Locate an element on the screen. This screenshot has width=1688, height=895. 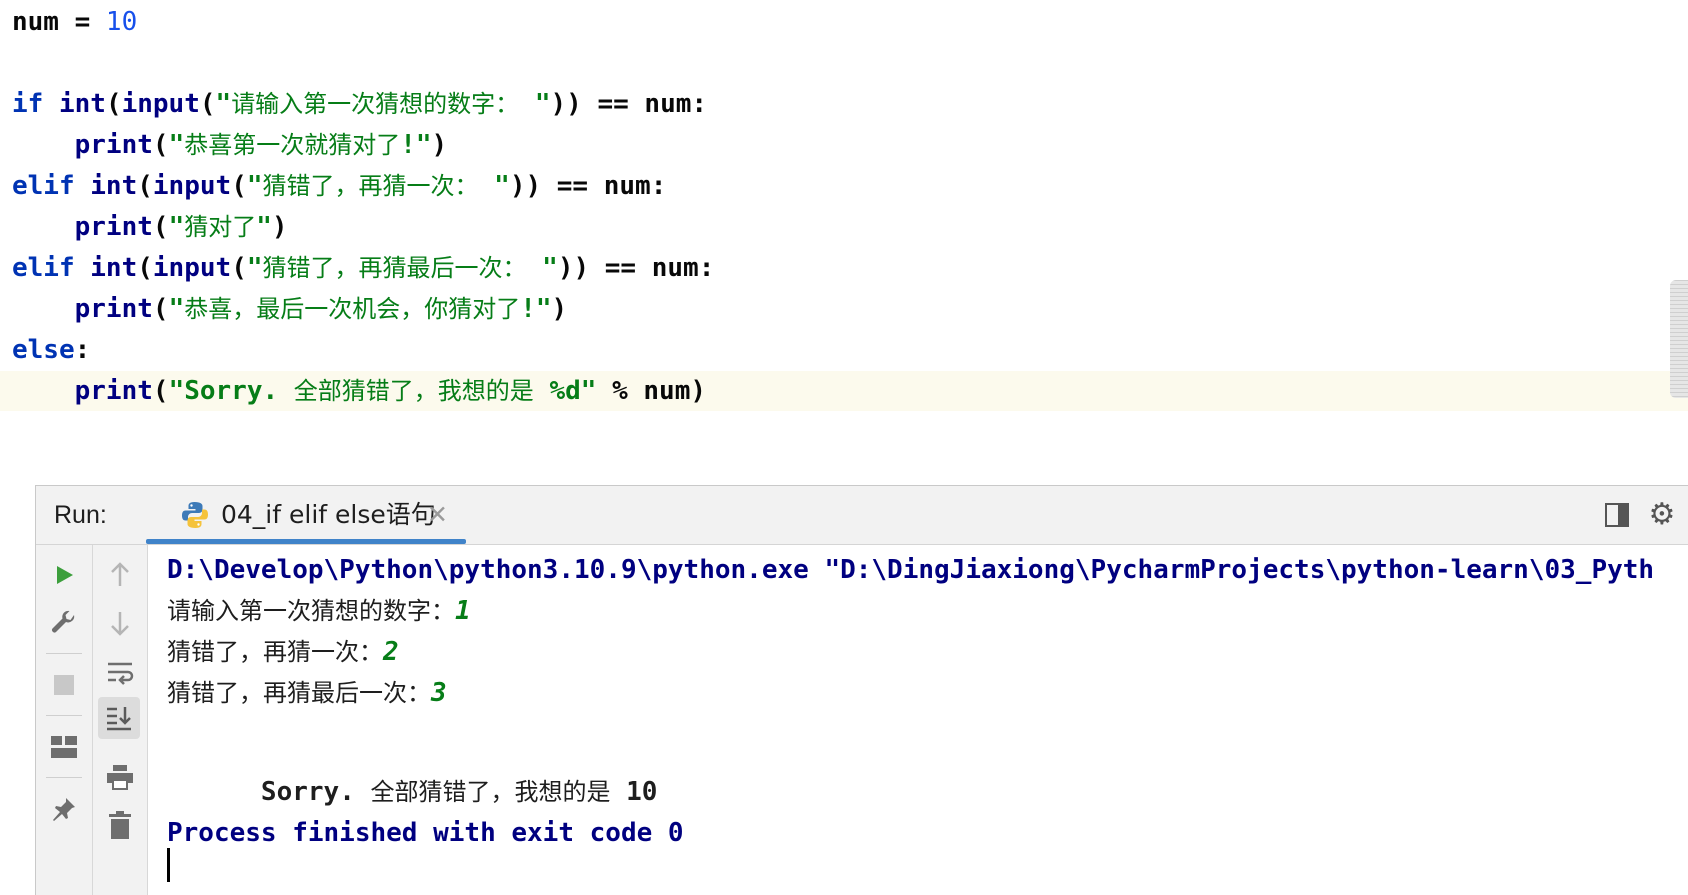
code-line: else: is located at coordinates (45, 350).